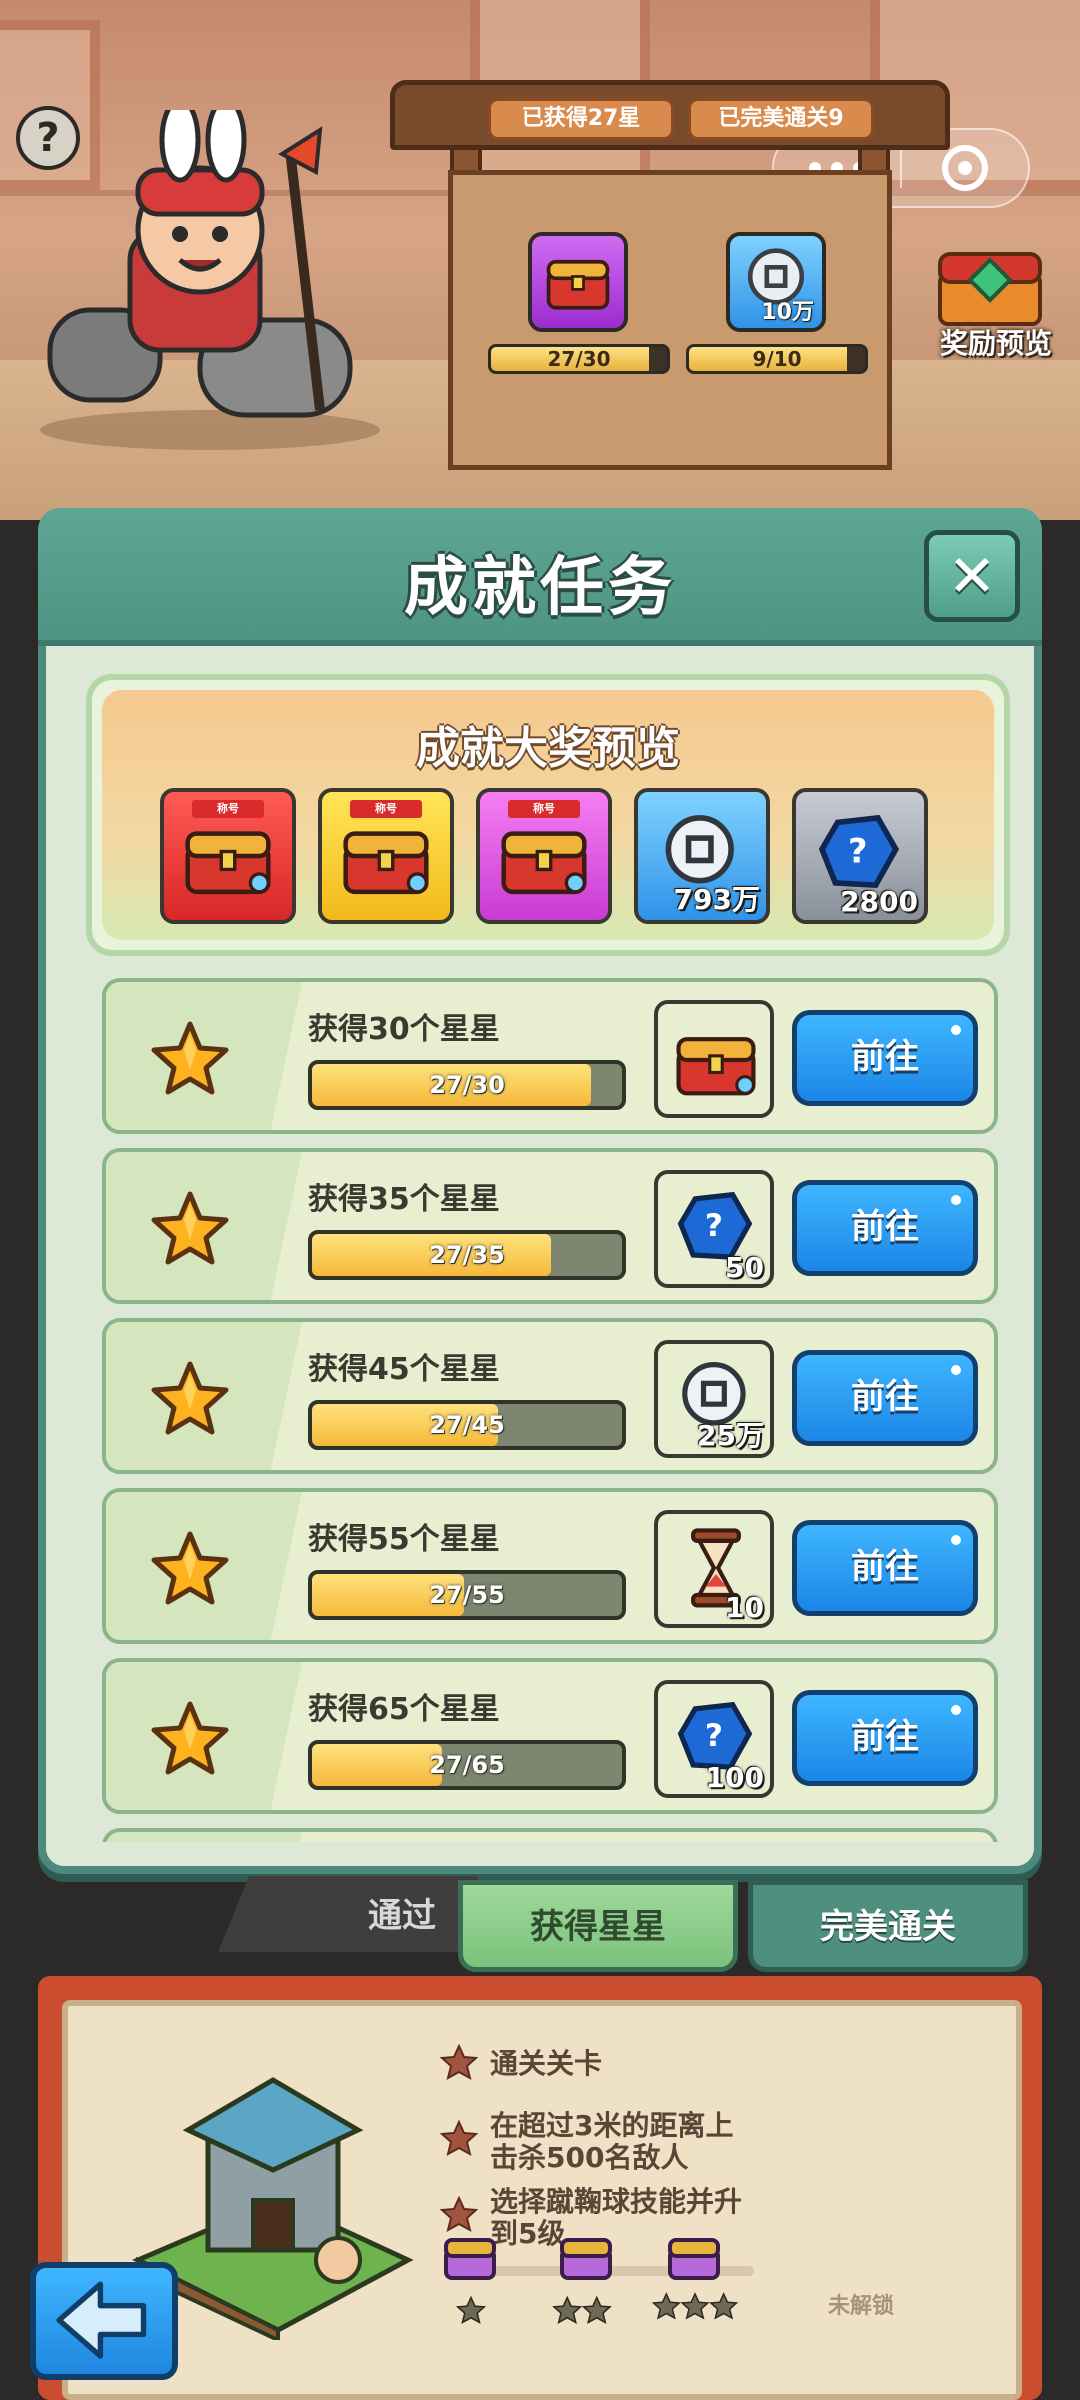  Describe the element at coordinates (716, 899) in the screenshot. I see `reward-count: 793万` at that location.